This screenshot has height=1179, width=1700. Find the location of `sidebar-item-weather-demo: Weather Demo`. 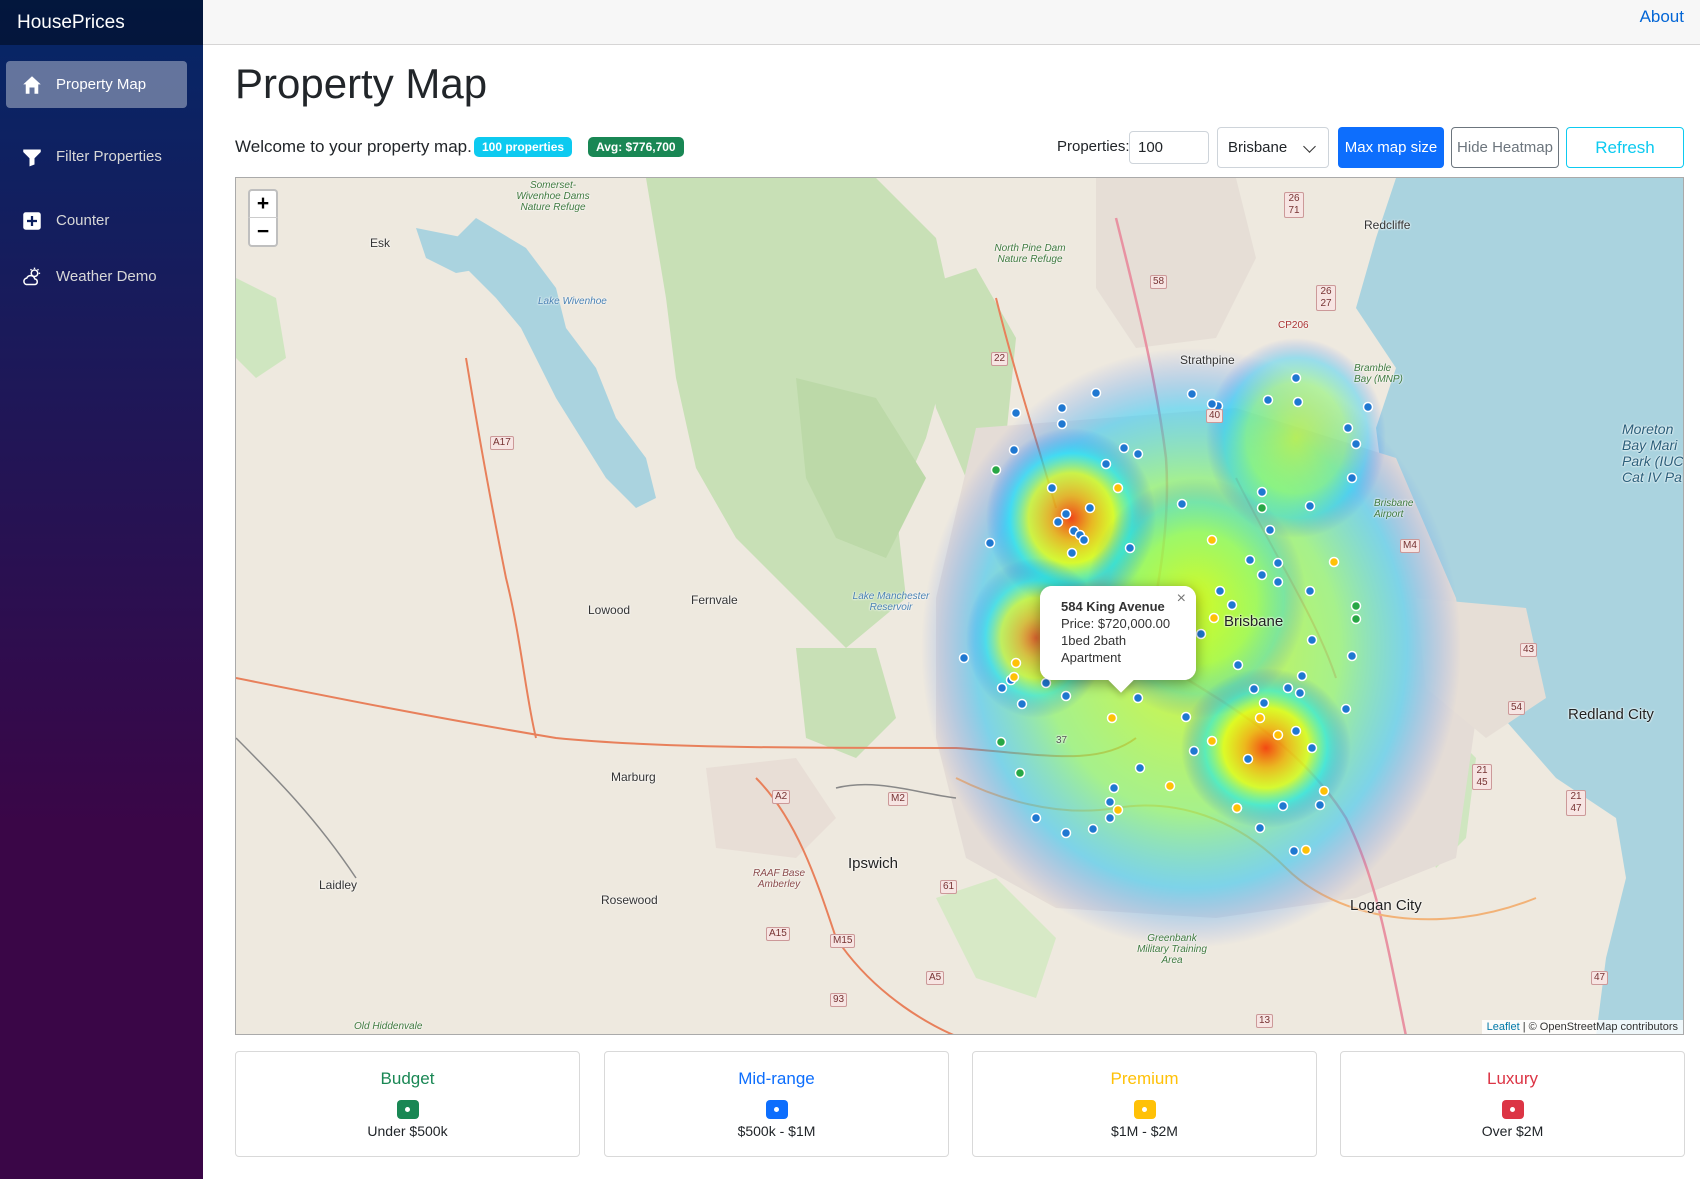

sidebar-item-weather-demo: Weather Demo is located at coordinates (96, 276).